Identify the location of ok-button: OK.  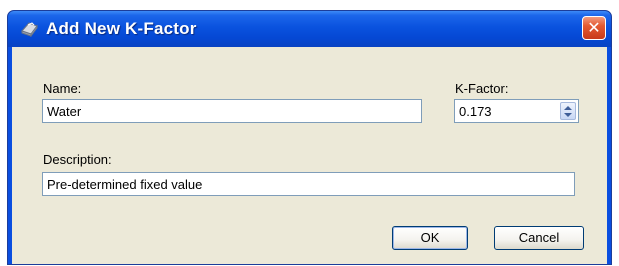
(430, 238).